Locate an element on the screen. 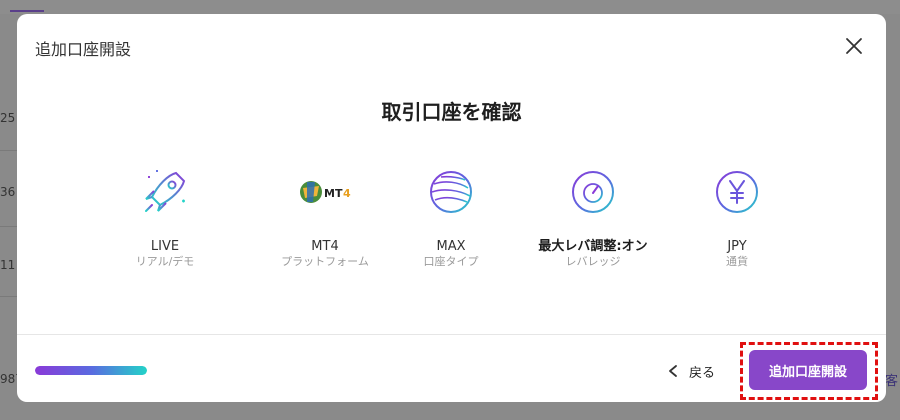  summary-item-account-type: MAX 口座タイプ is located at coordinates (451, 215).